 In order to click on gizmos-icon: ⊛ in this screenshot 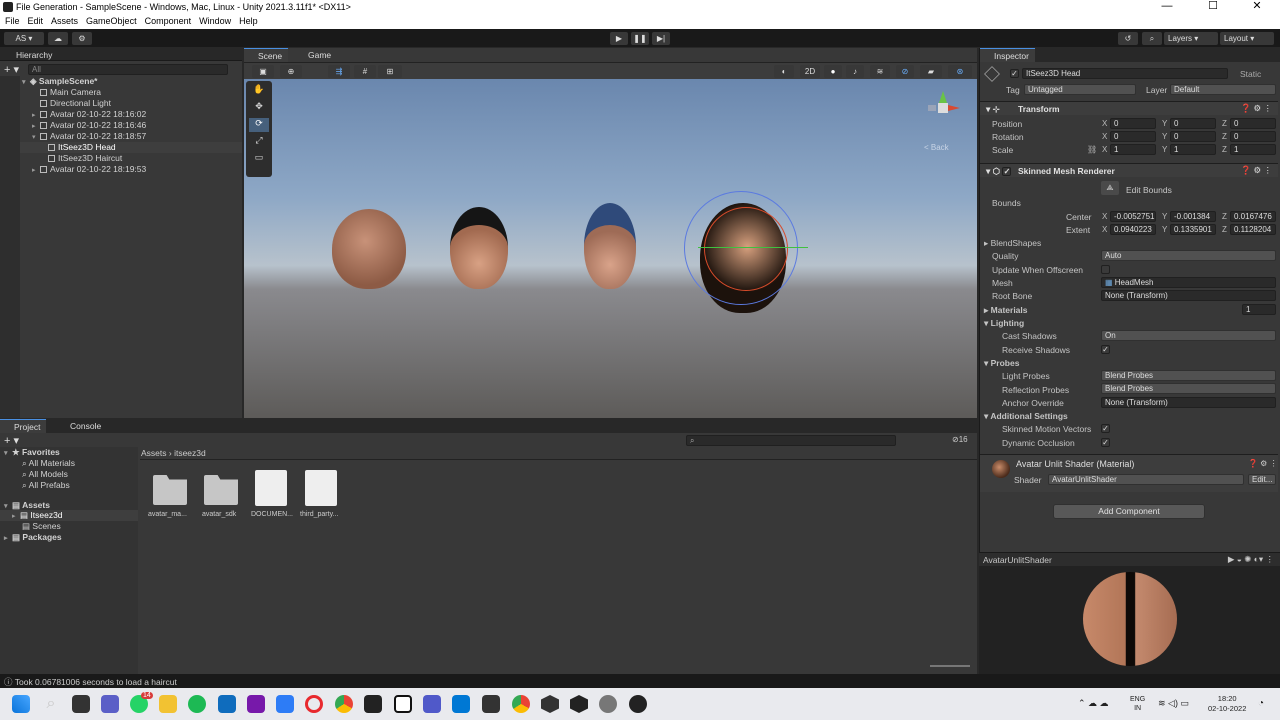, I will do `click(960, 71)`.